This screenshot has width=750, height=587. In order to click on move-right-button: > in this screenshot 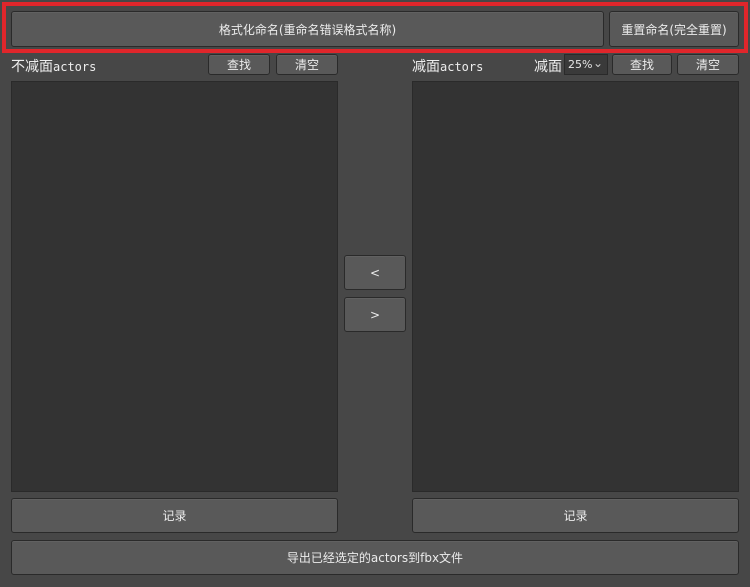, I will do `click(375, 314)`.